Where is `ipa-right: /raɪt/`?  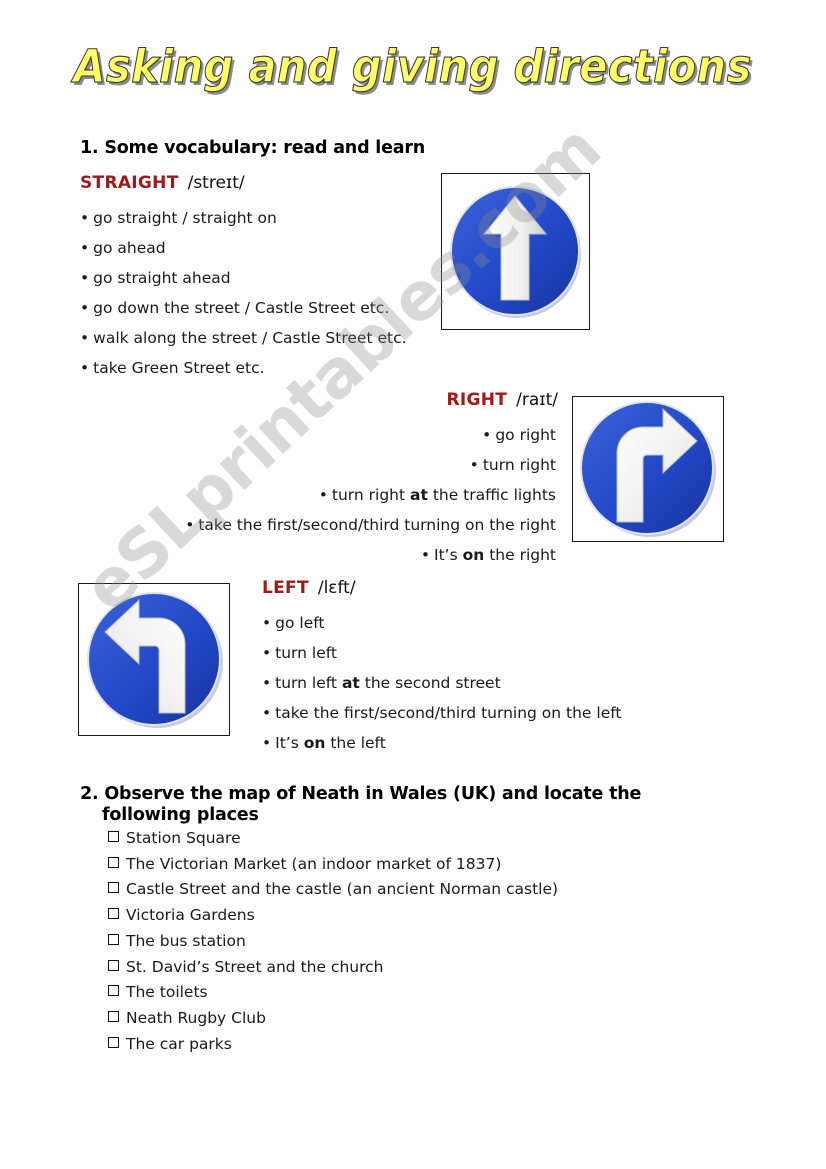
ipa-right: /raɪt/ is located at coordinates (537, 400).